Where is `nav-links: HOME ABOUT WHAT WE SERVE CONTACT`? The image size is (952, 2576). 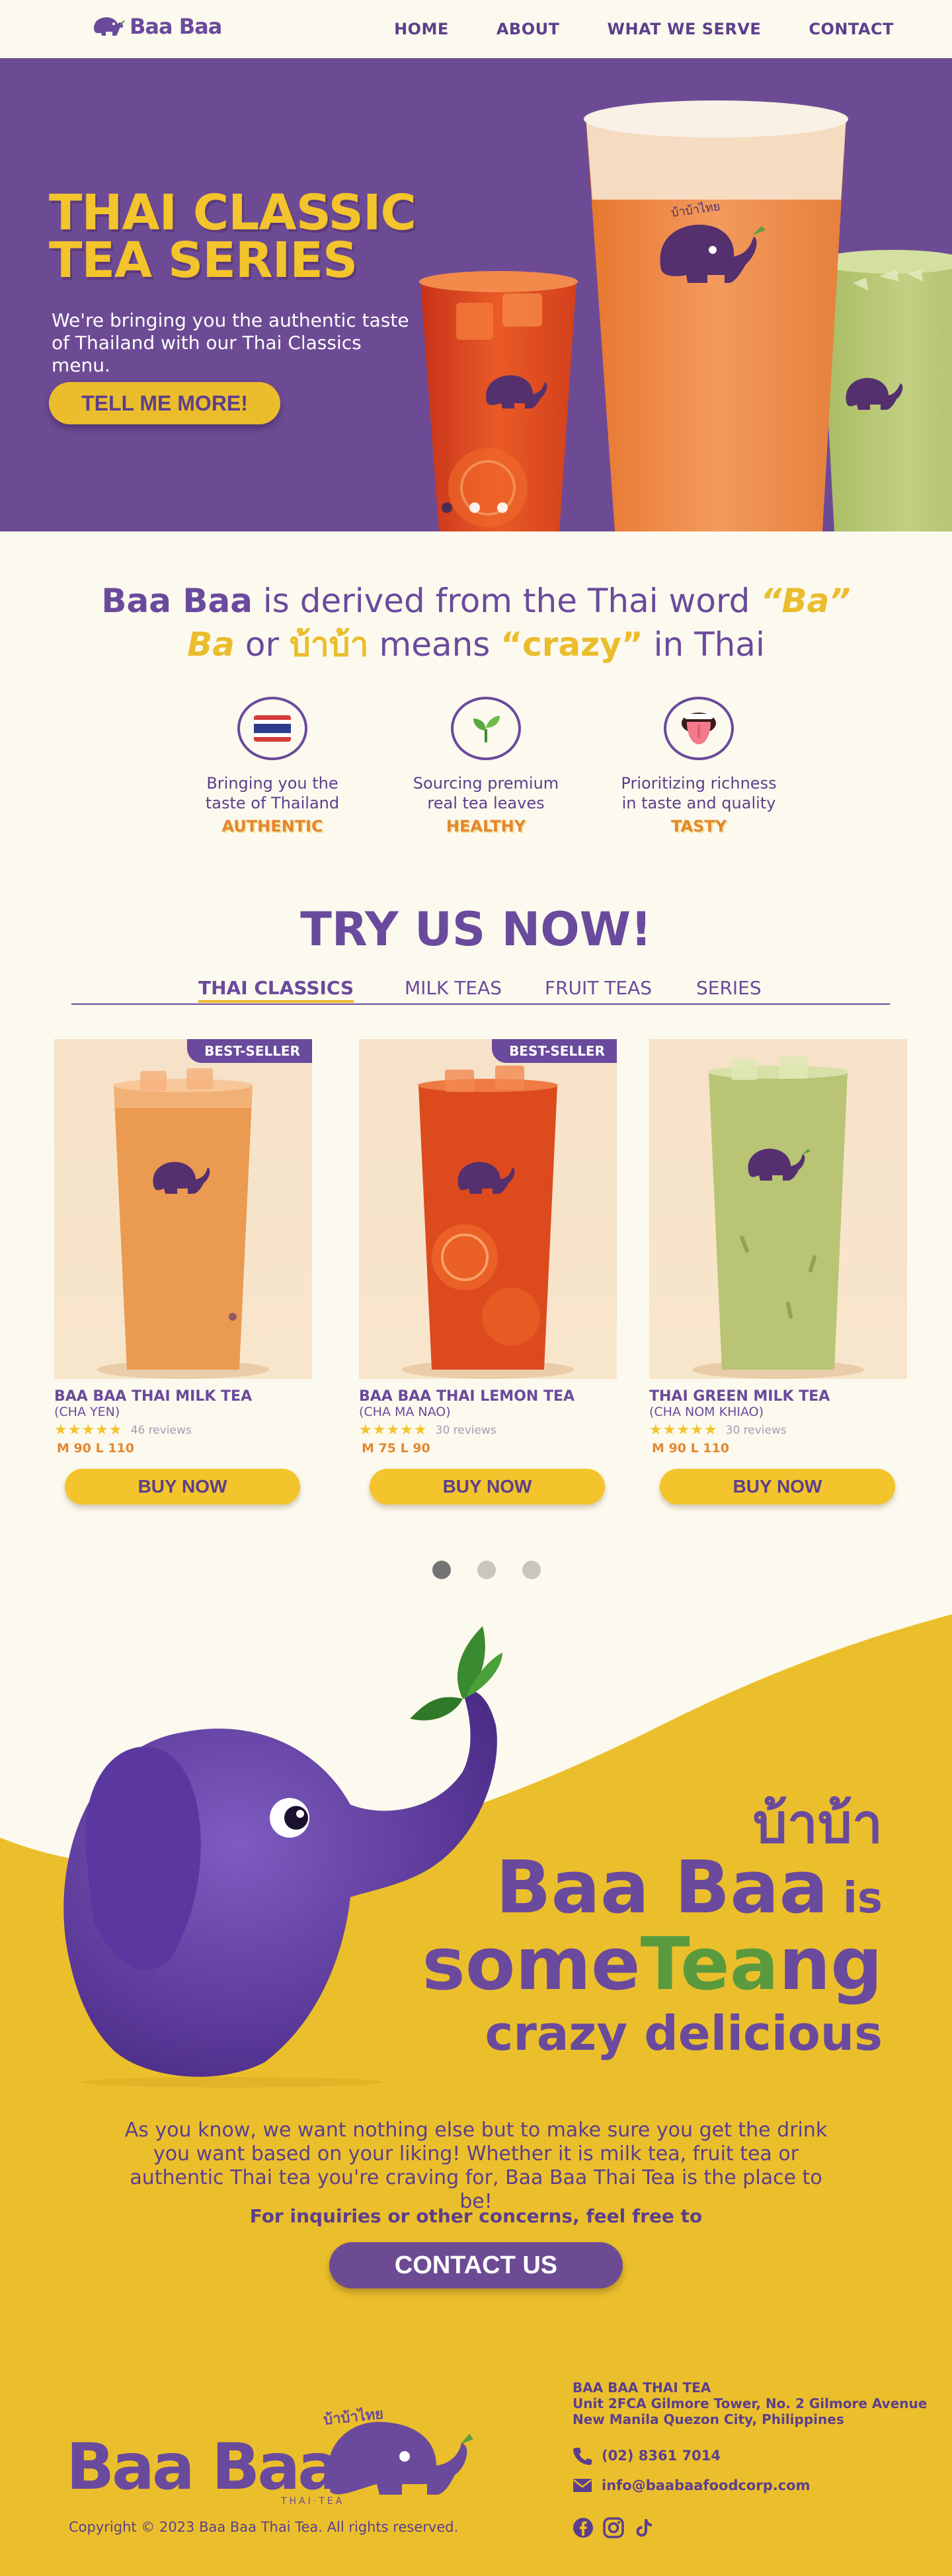 nav-links: HOME ABOUT WHAT WE SERVE CONTACT is located at coordinates (644, 29).